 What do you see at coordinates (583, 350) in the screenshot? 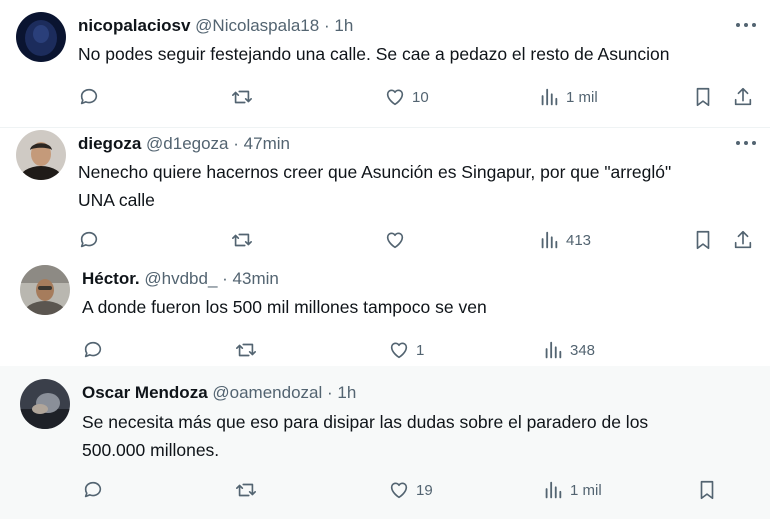
I see `views-count: 348` at bounding box center [583, 350].